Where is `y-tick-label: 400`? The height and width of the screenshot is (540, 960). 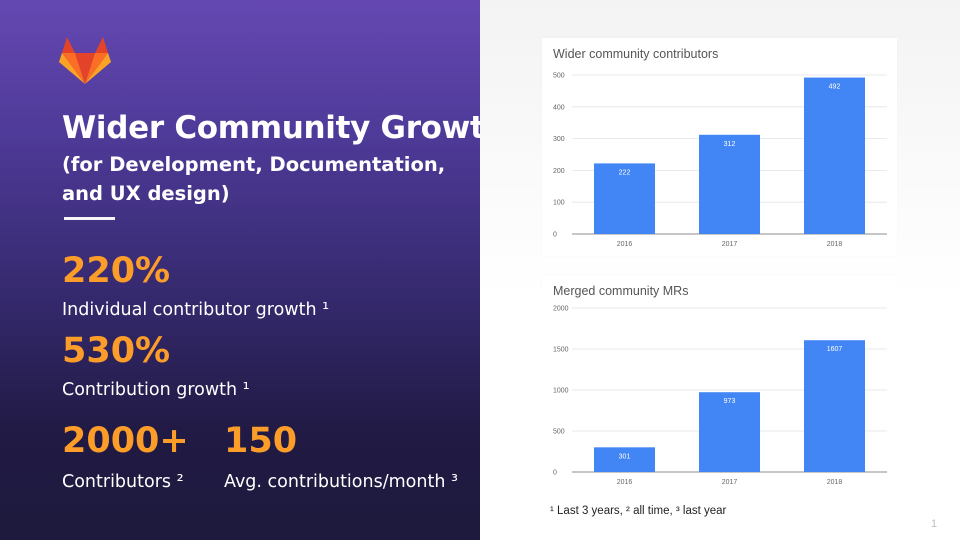 y-tick-label: 400 is located at coordinates (559, 107).